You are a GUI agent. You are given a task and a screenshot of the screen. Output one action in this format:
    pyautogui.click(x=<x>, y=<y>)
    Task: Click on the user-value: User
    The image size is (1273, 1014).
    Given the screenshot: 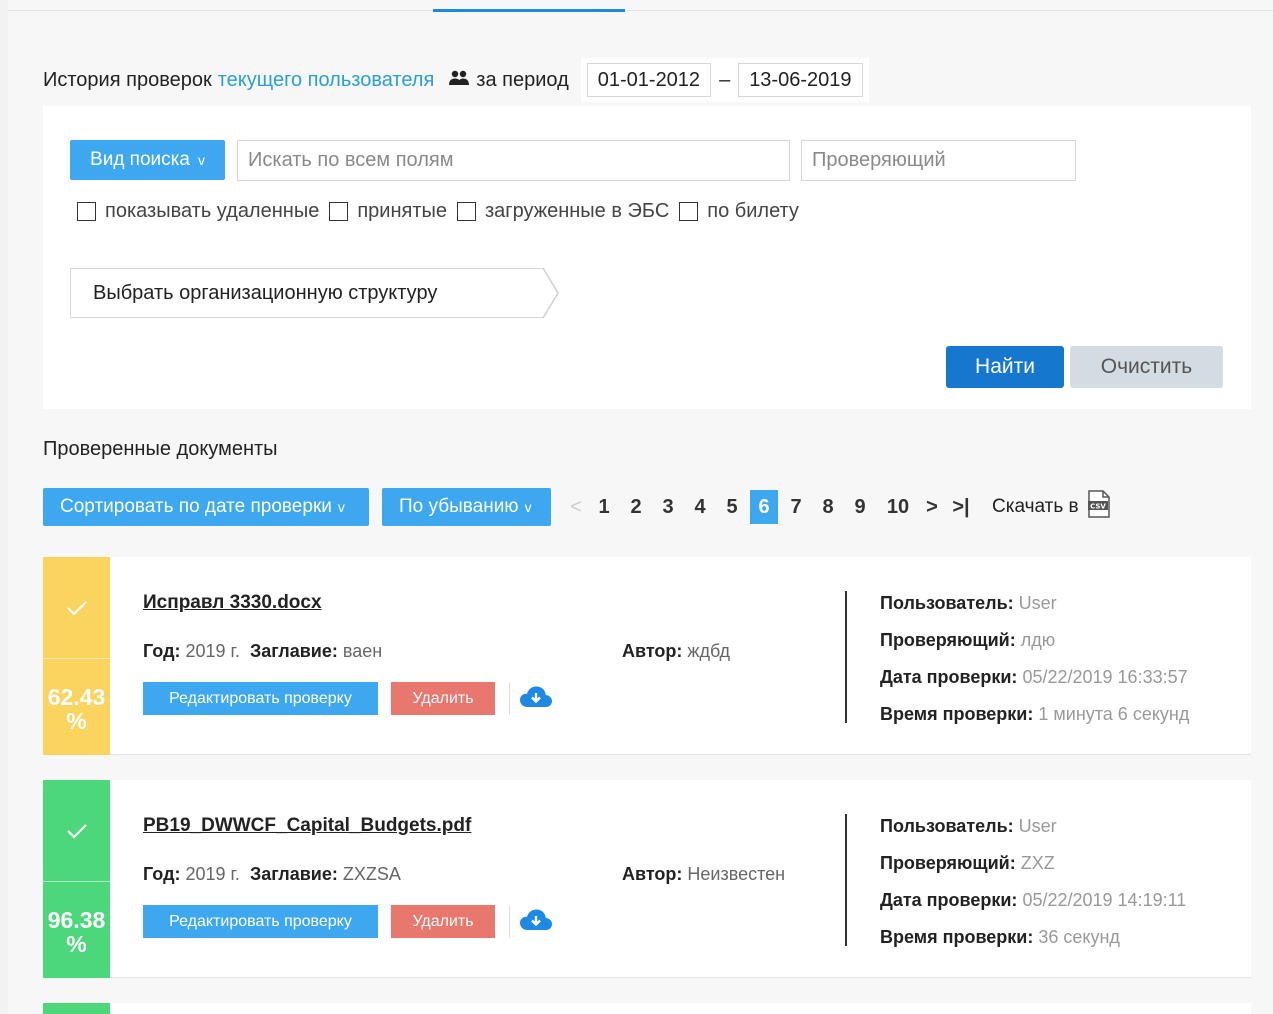 What is the action you would take?
    pyautogui.click(x=1037, y=603)
    